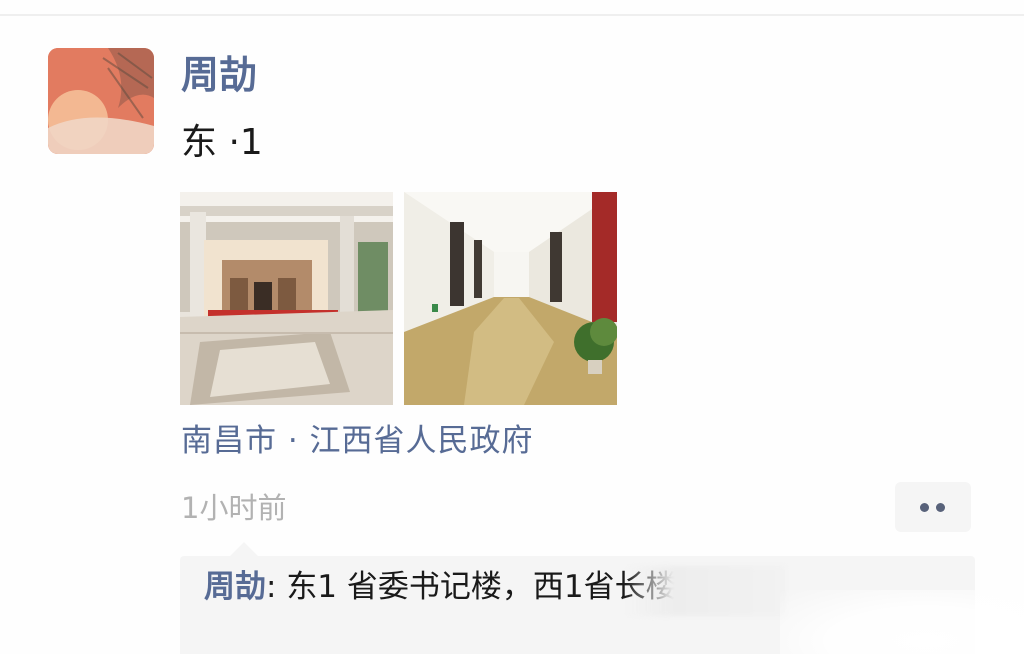 This screenshot has width=1024, height=654. I want to click on photo-corridor, so click(510, 298).